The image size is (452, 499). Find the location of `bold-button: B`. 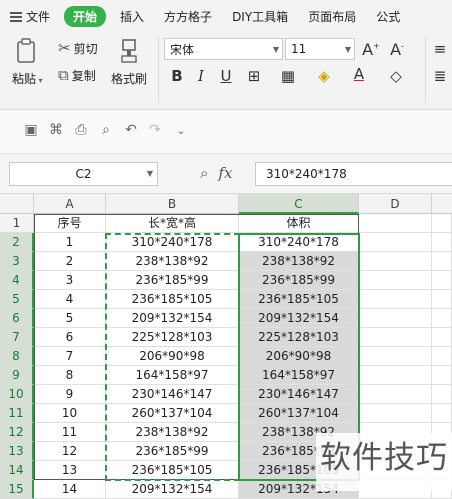

bold-button: B is located at coordinates (177, 76).